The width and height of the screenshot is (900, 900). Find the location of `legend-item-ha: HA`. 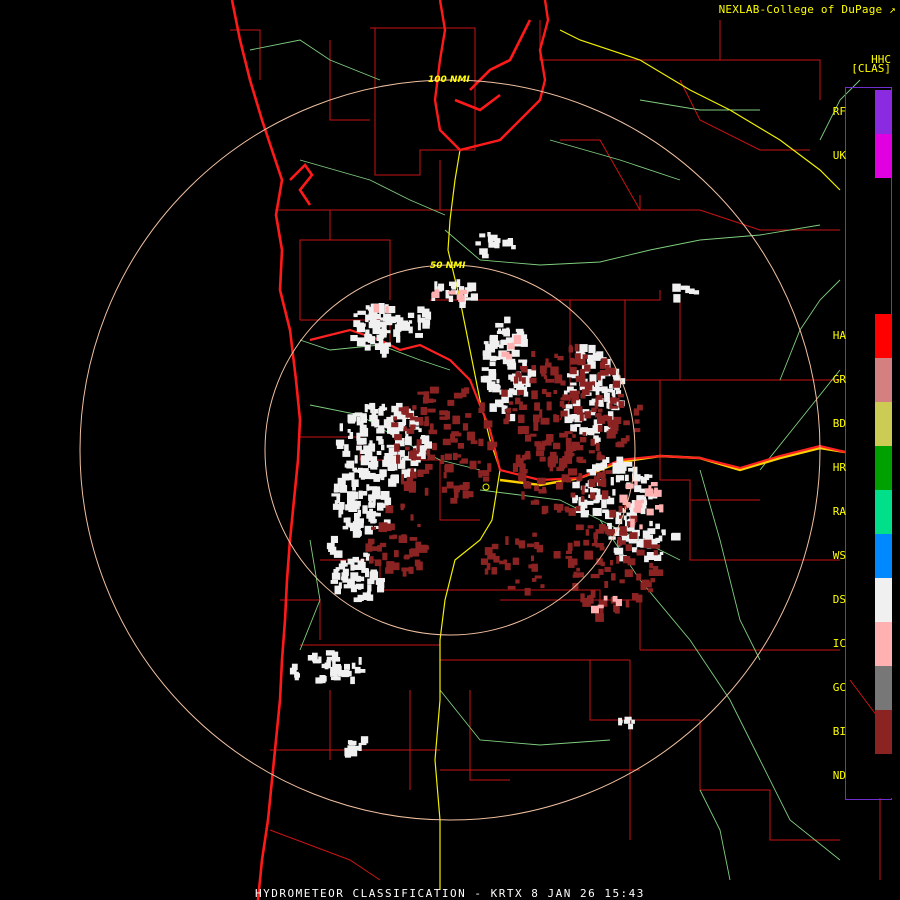

legend-item-ha: HA is located at coordinates (862, 336).